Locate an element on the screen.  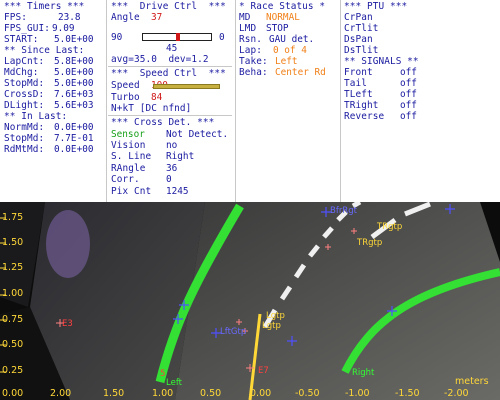
take-value: Left is located at coordinates (286, 61).